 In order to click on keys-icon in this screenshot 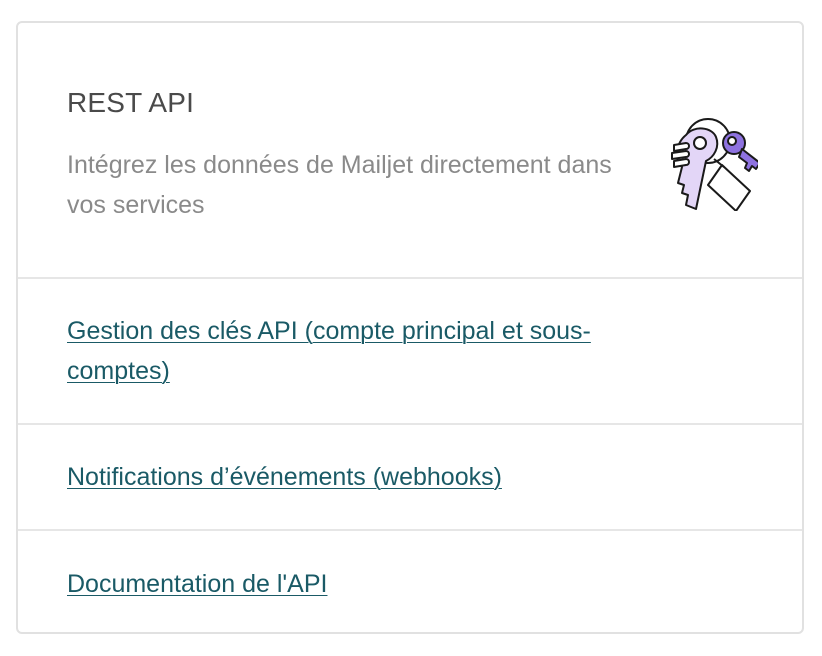, I will do `click(714, 164)`.